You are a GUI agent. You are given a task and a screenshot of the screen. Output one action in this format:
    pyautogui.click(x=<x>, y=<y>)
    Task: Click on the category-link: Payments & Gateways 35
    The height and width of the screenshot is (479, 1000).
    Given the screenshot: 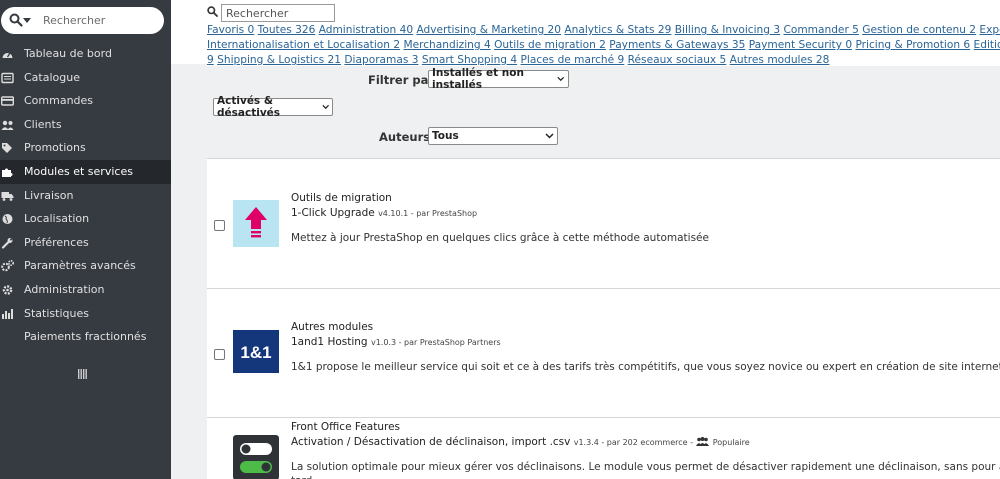 What is the action you would take?
    pyautogui.click(x=677, y=45)
    